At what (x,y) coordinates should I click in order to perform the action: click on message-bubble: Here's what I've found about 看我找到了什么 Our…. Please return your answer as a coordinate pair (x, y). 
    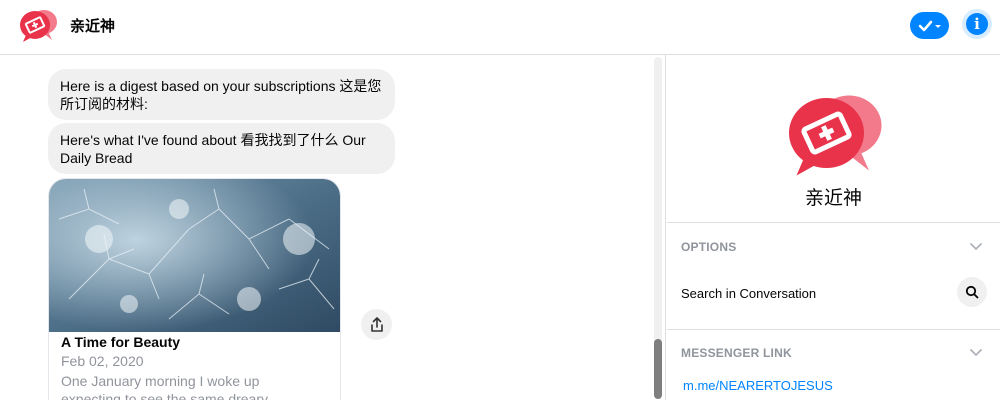
    Looking at the image, I should click on (221, 148).